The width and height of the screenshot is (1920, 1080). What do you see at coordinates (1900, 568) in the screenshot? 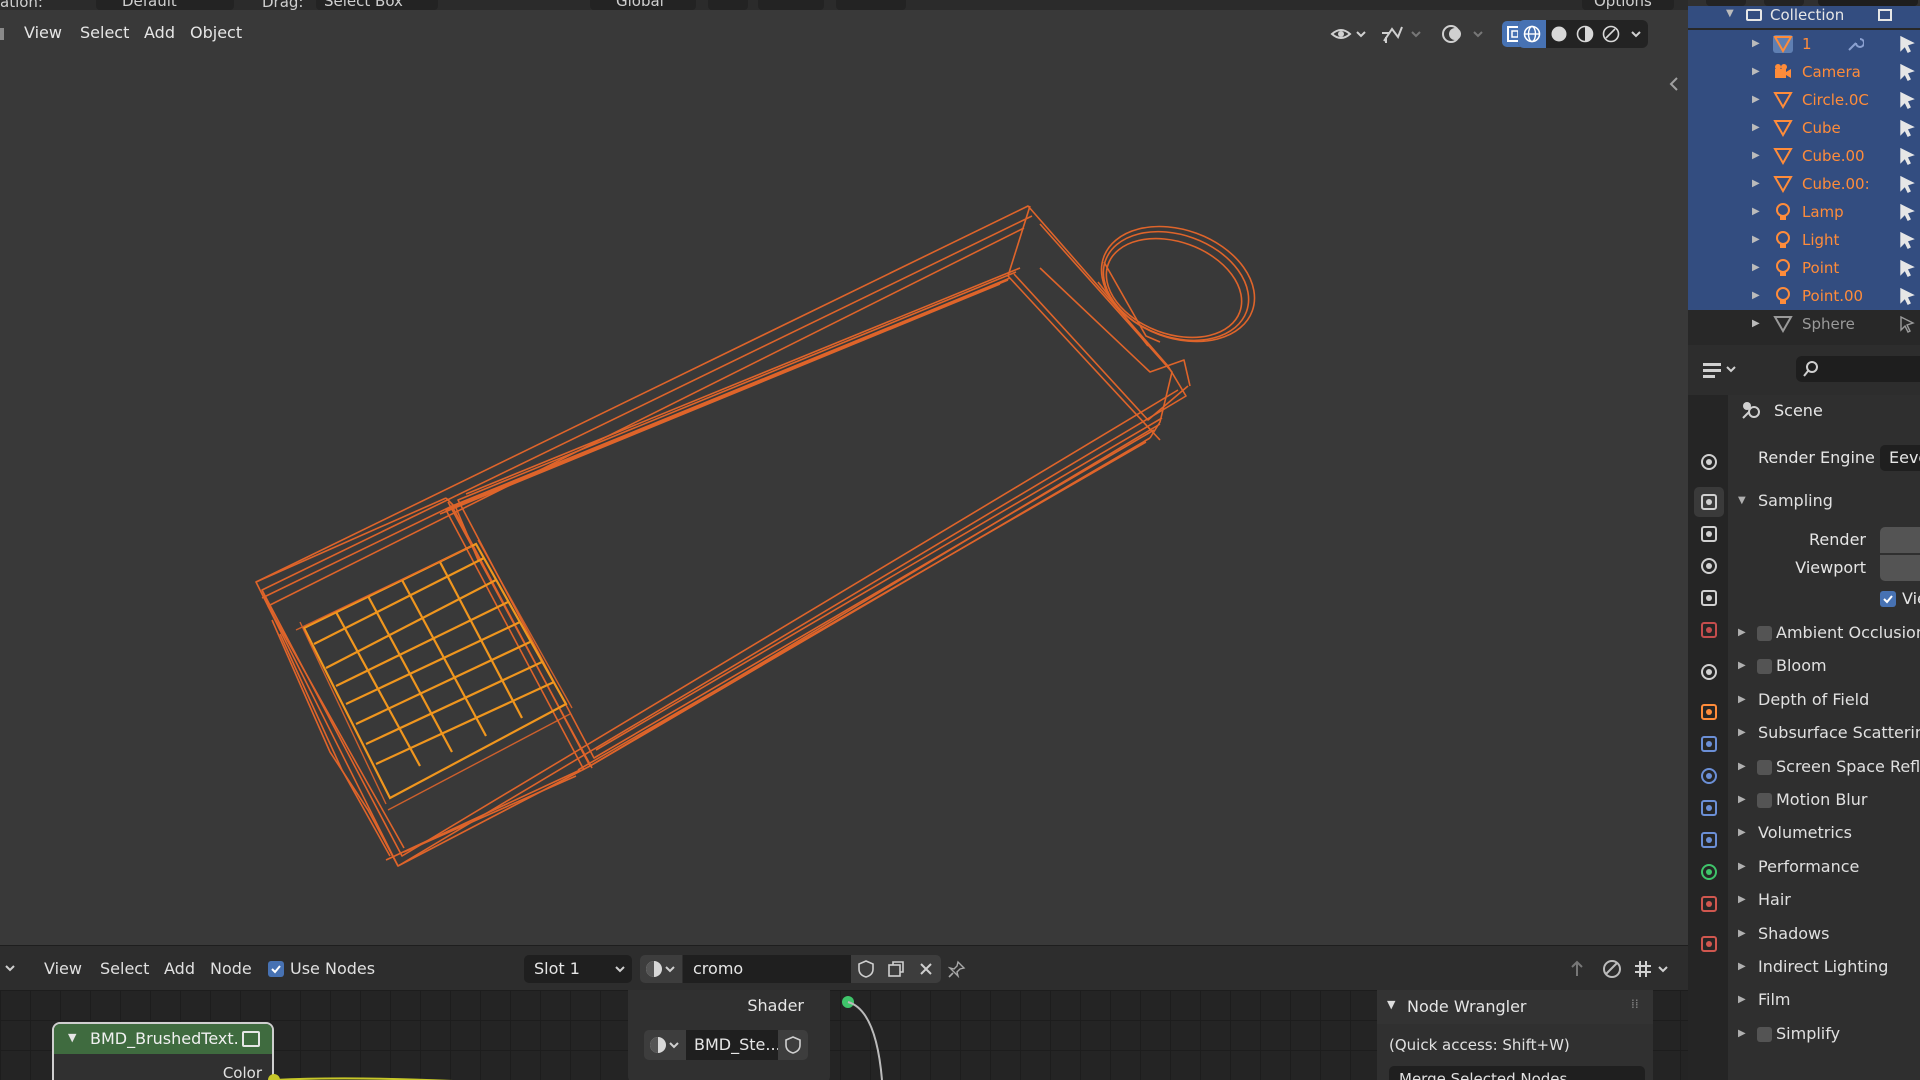
I see `sampling-viewport-field` at bounding box center [1900, 568].